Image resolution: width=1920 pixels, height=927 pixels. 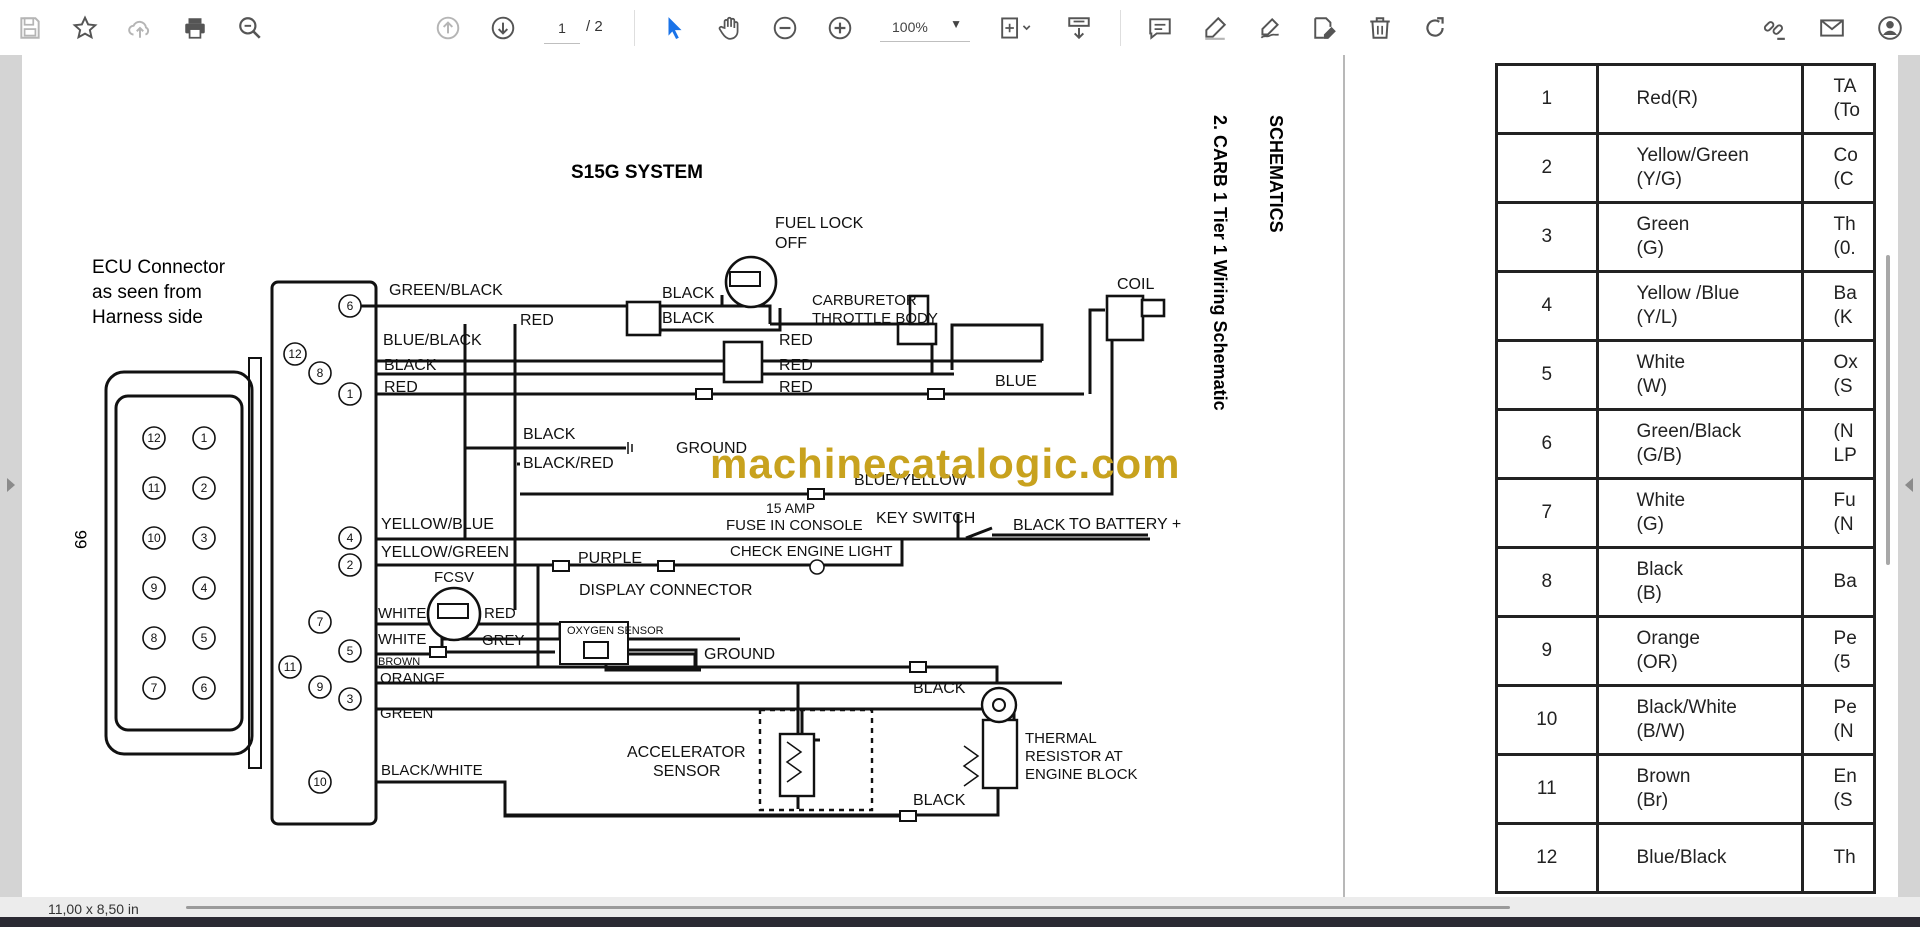 I want to click on harness-pin-label: 4, so click(x=350, y=538).